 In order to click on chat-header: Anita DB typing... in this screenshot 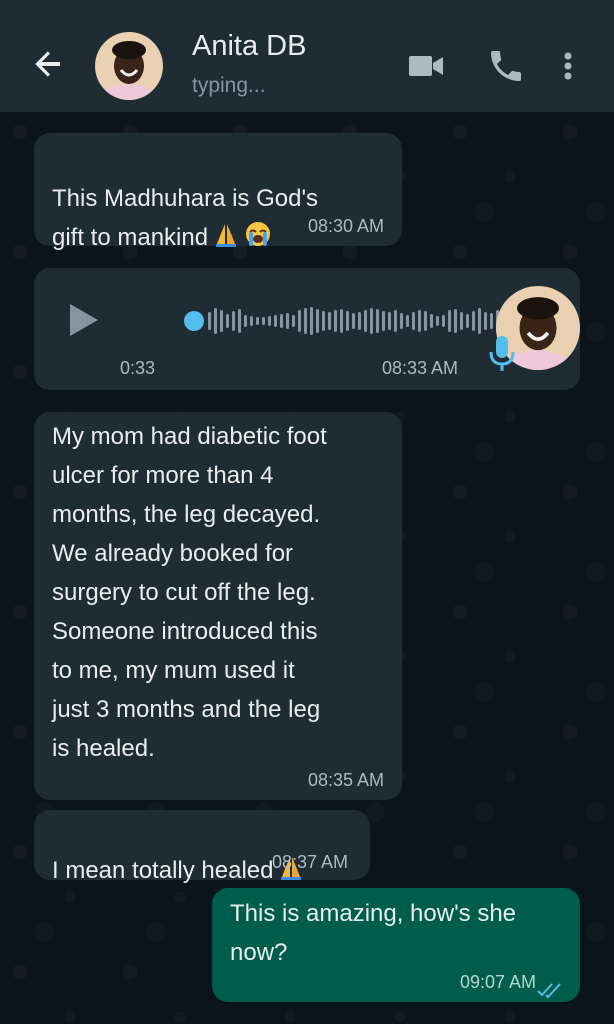, I will do `click(307, 56)`.